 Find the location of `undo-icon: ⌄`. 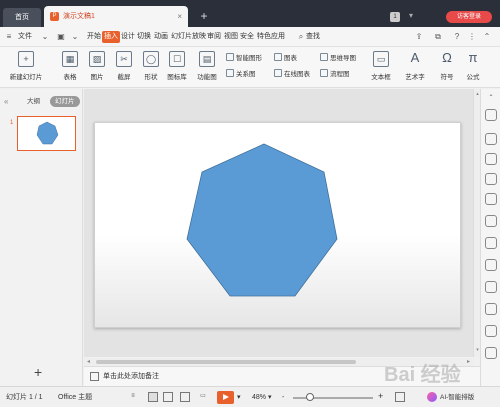

undo-icon: ⌄ is located at coordinates (75, 37).